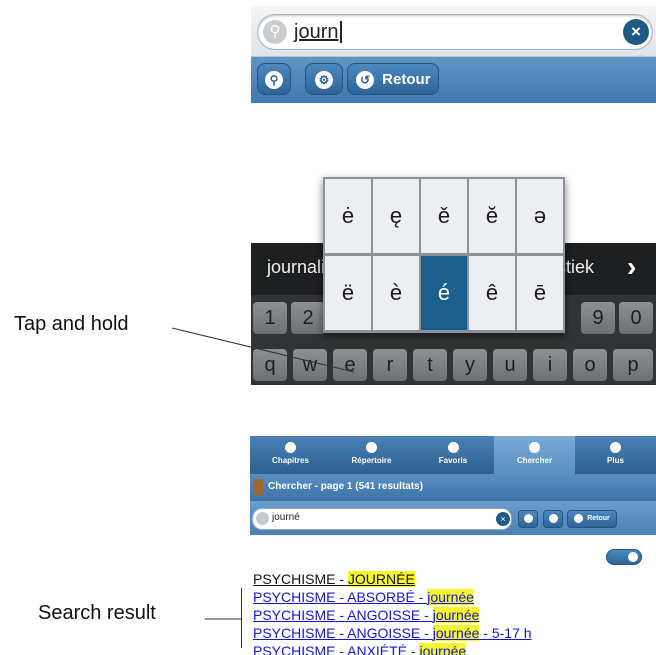 The height and width of the screenshot is (655, 656). I want to click on result-item: PSYCHISME - ABSORBÉ - journée, so click(363, 597).